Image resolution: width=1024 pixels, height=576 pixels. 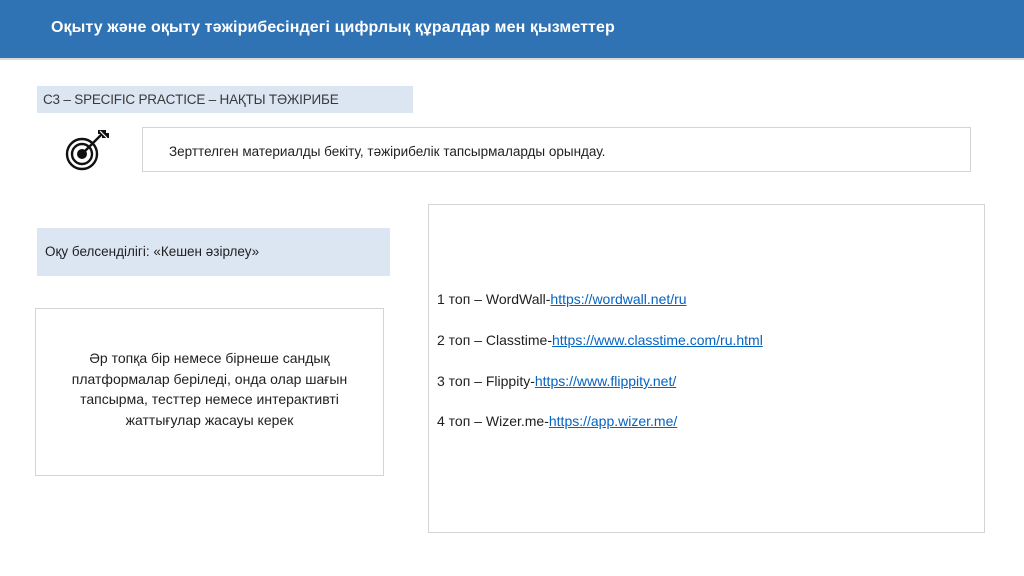 What do you see at coordinates (613, 421) in the screenshot?
I see `group-4-link: https://app.wizer.me/` at bounding box center [613, 421].